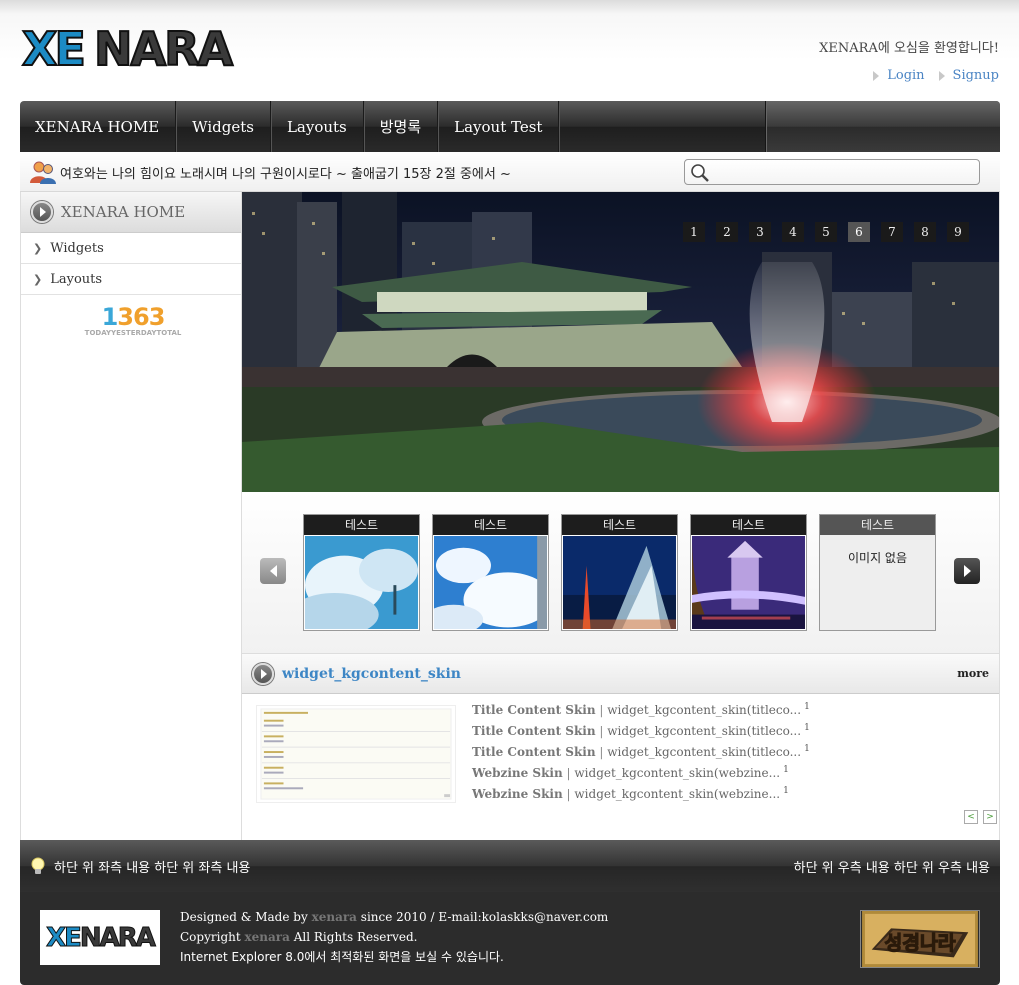 The height and width of the screenshot is (985, 1019). I want to click on search-input, so click(832, 172).